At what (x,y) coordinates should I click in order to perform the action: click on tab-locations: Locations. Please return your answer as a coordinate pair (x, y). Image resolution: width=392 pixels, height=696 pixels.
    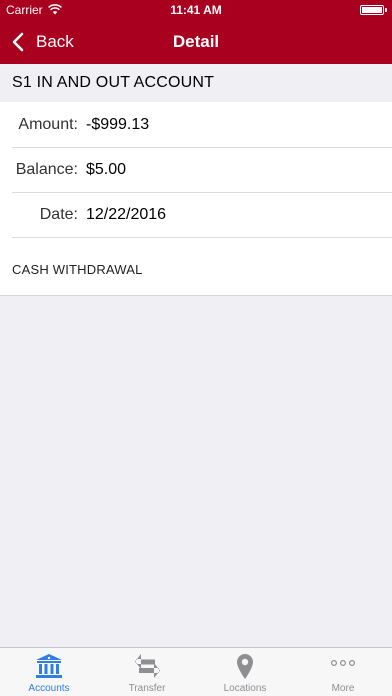
    Looking at the image, I should click on (245, 672).